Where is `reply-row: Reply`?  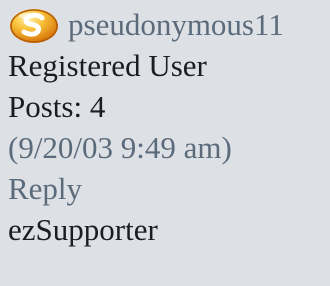
reply-row: Reply is located at coordinates (45, 189).